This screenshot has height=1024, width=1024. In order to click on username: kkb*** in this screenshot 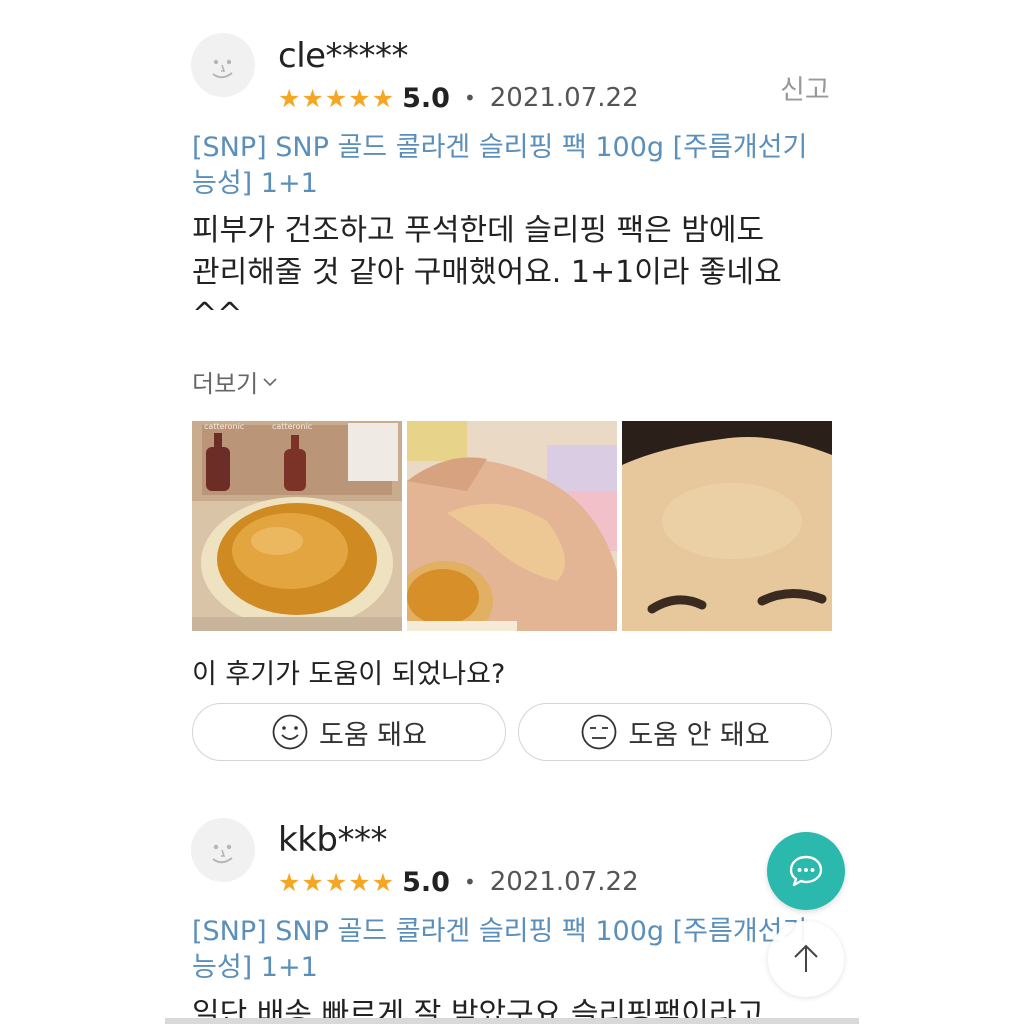, I will do `click(332, 840)`.